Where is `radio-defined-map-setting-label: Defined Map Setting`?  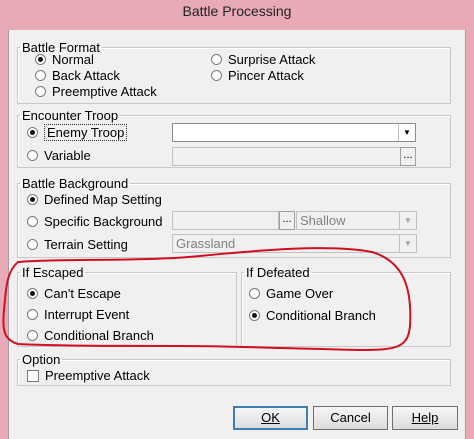
radio-defined-map-setting-label: Defined Map Setting is located at coordinates (103, 199).